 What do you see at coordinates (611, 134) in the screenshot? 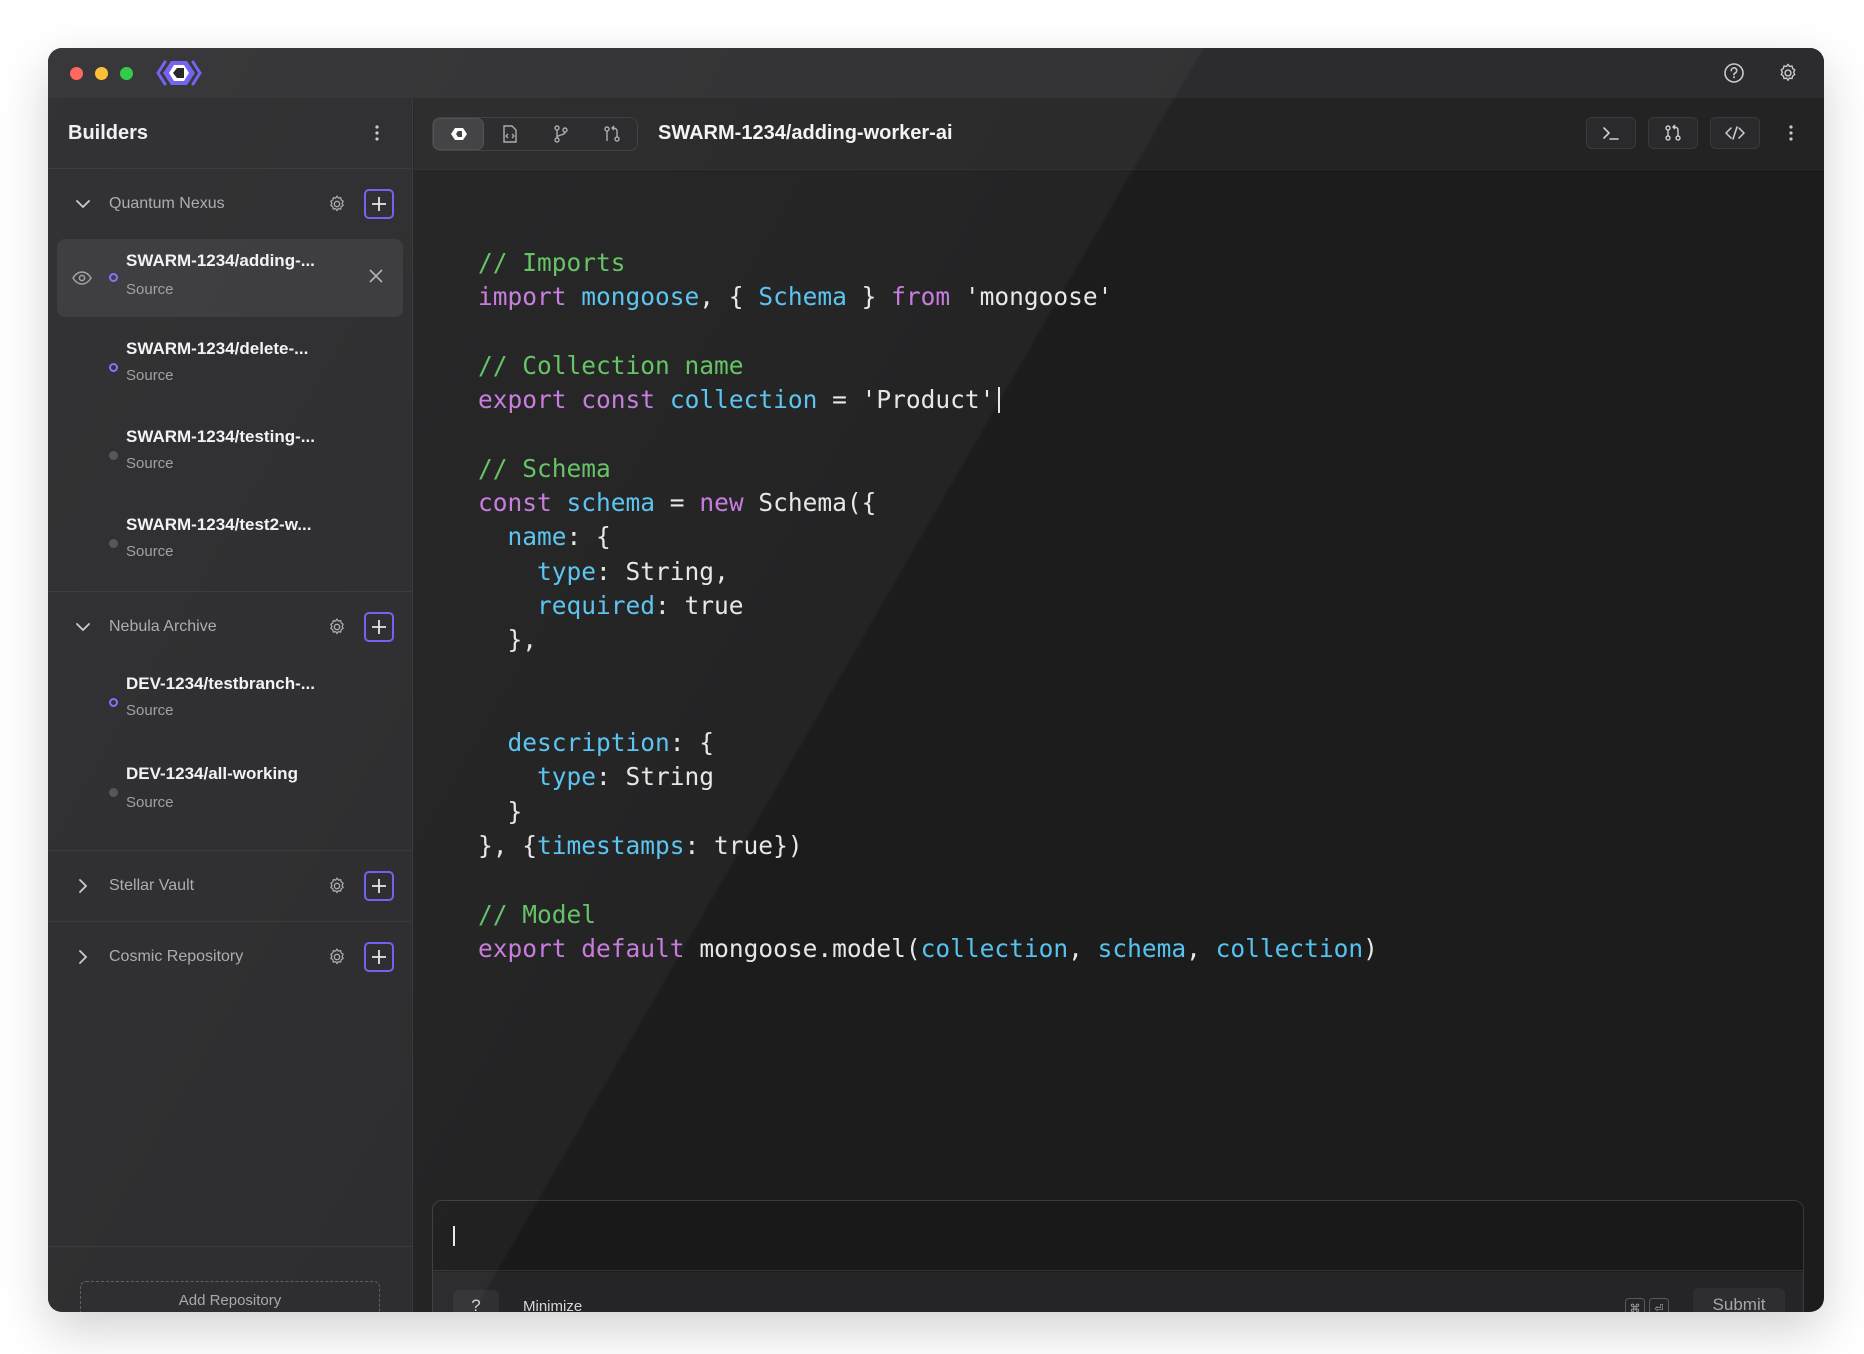
I see `git-compare-icon` at bounding box center [611, 134].